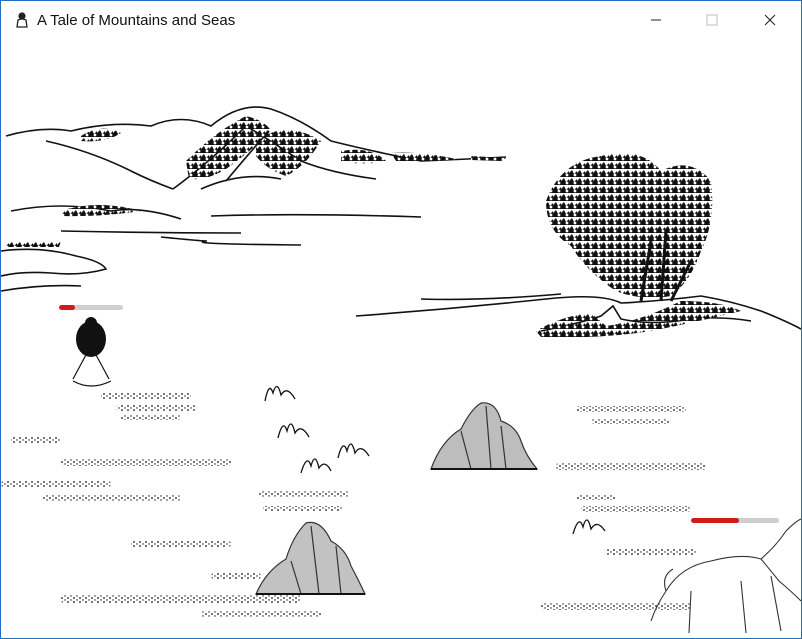 This screenshot has height=639, width=802. I want to click on mountain-foliage, so click(255, 181).